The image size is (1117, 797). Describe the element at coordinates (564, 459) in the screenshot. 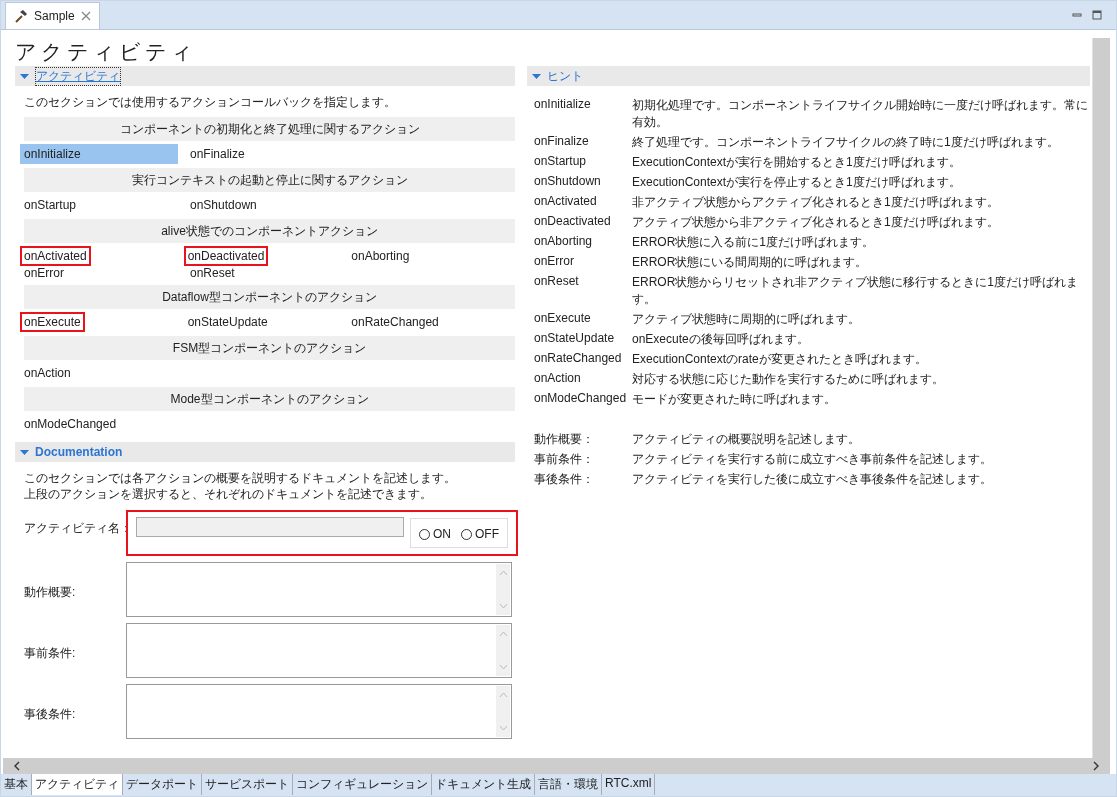

I see `hint-term: 事前条件：` at that location.